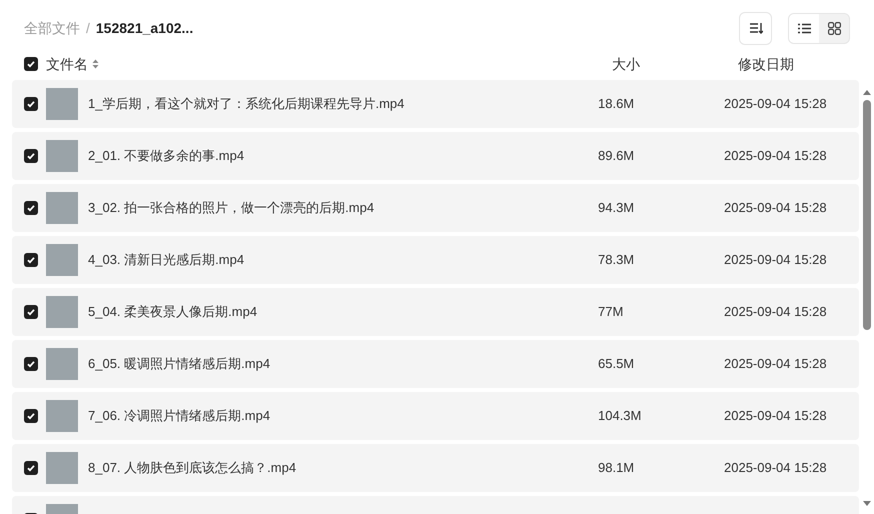 The image size is (874, 514). Describe the element at coordinates (435, 468) in the screenshot. I see `file-row: 8_07. 人物肤色到底该怎么搞？.mp4 98.1M 2025-09-04 15:28` at that location.